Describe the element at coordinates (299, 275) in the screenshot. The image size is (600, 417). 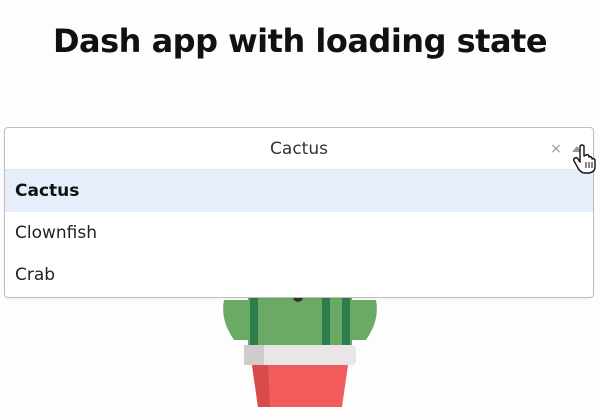
I see `dropdown-option-crab: Crab` at that location.